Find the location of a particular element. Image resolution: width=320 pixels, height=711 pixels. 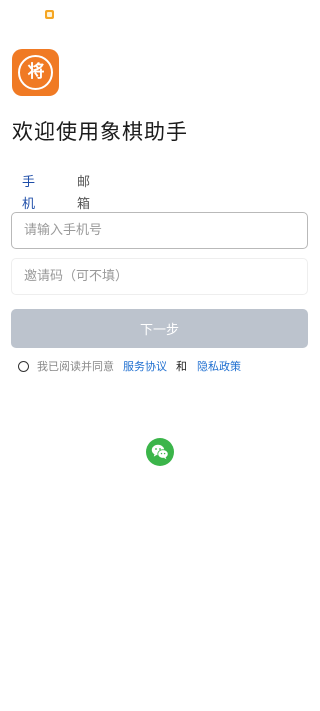

next-button: 下一步 is located at coordinates (159, 328).